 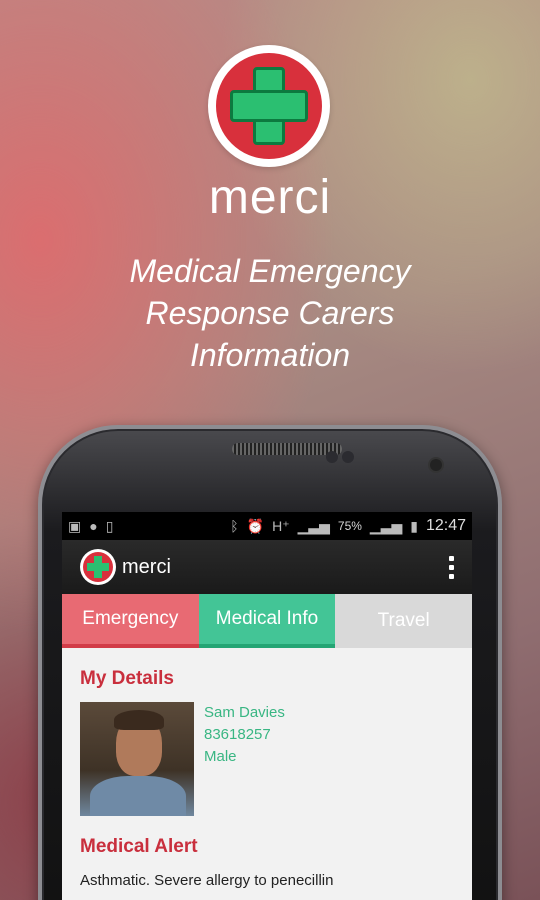 I want to click on medical-alert-title: Medical Alert, so click(x=139, y=846).